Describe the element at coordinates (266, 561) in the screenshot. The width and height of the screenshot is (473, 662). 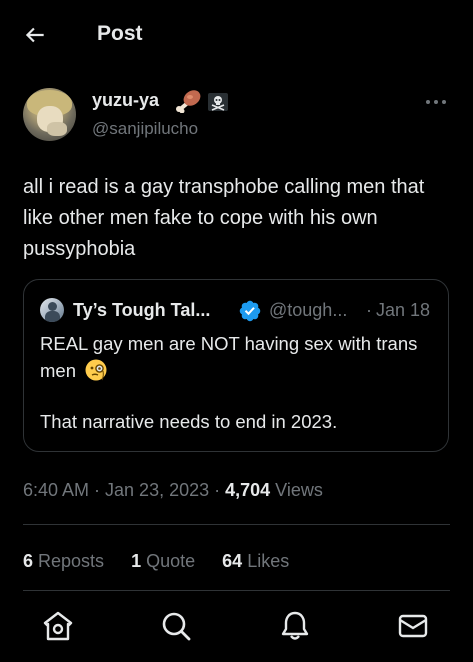
I see `likes-label: Likes` at that location.